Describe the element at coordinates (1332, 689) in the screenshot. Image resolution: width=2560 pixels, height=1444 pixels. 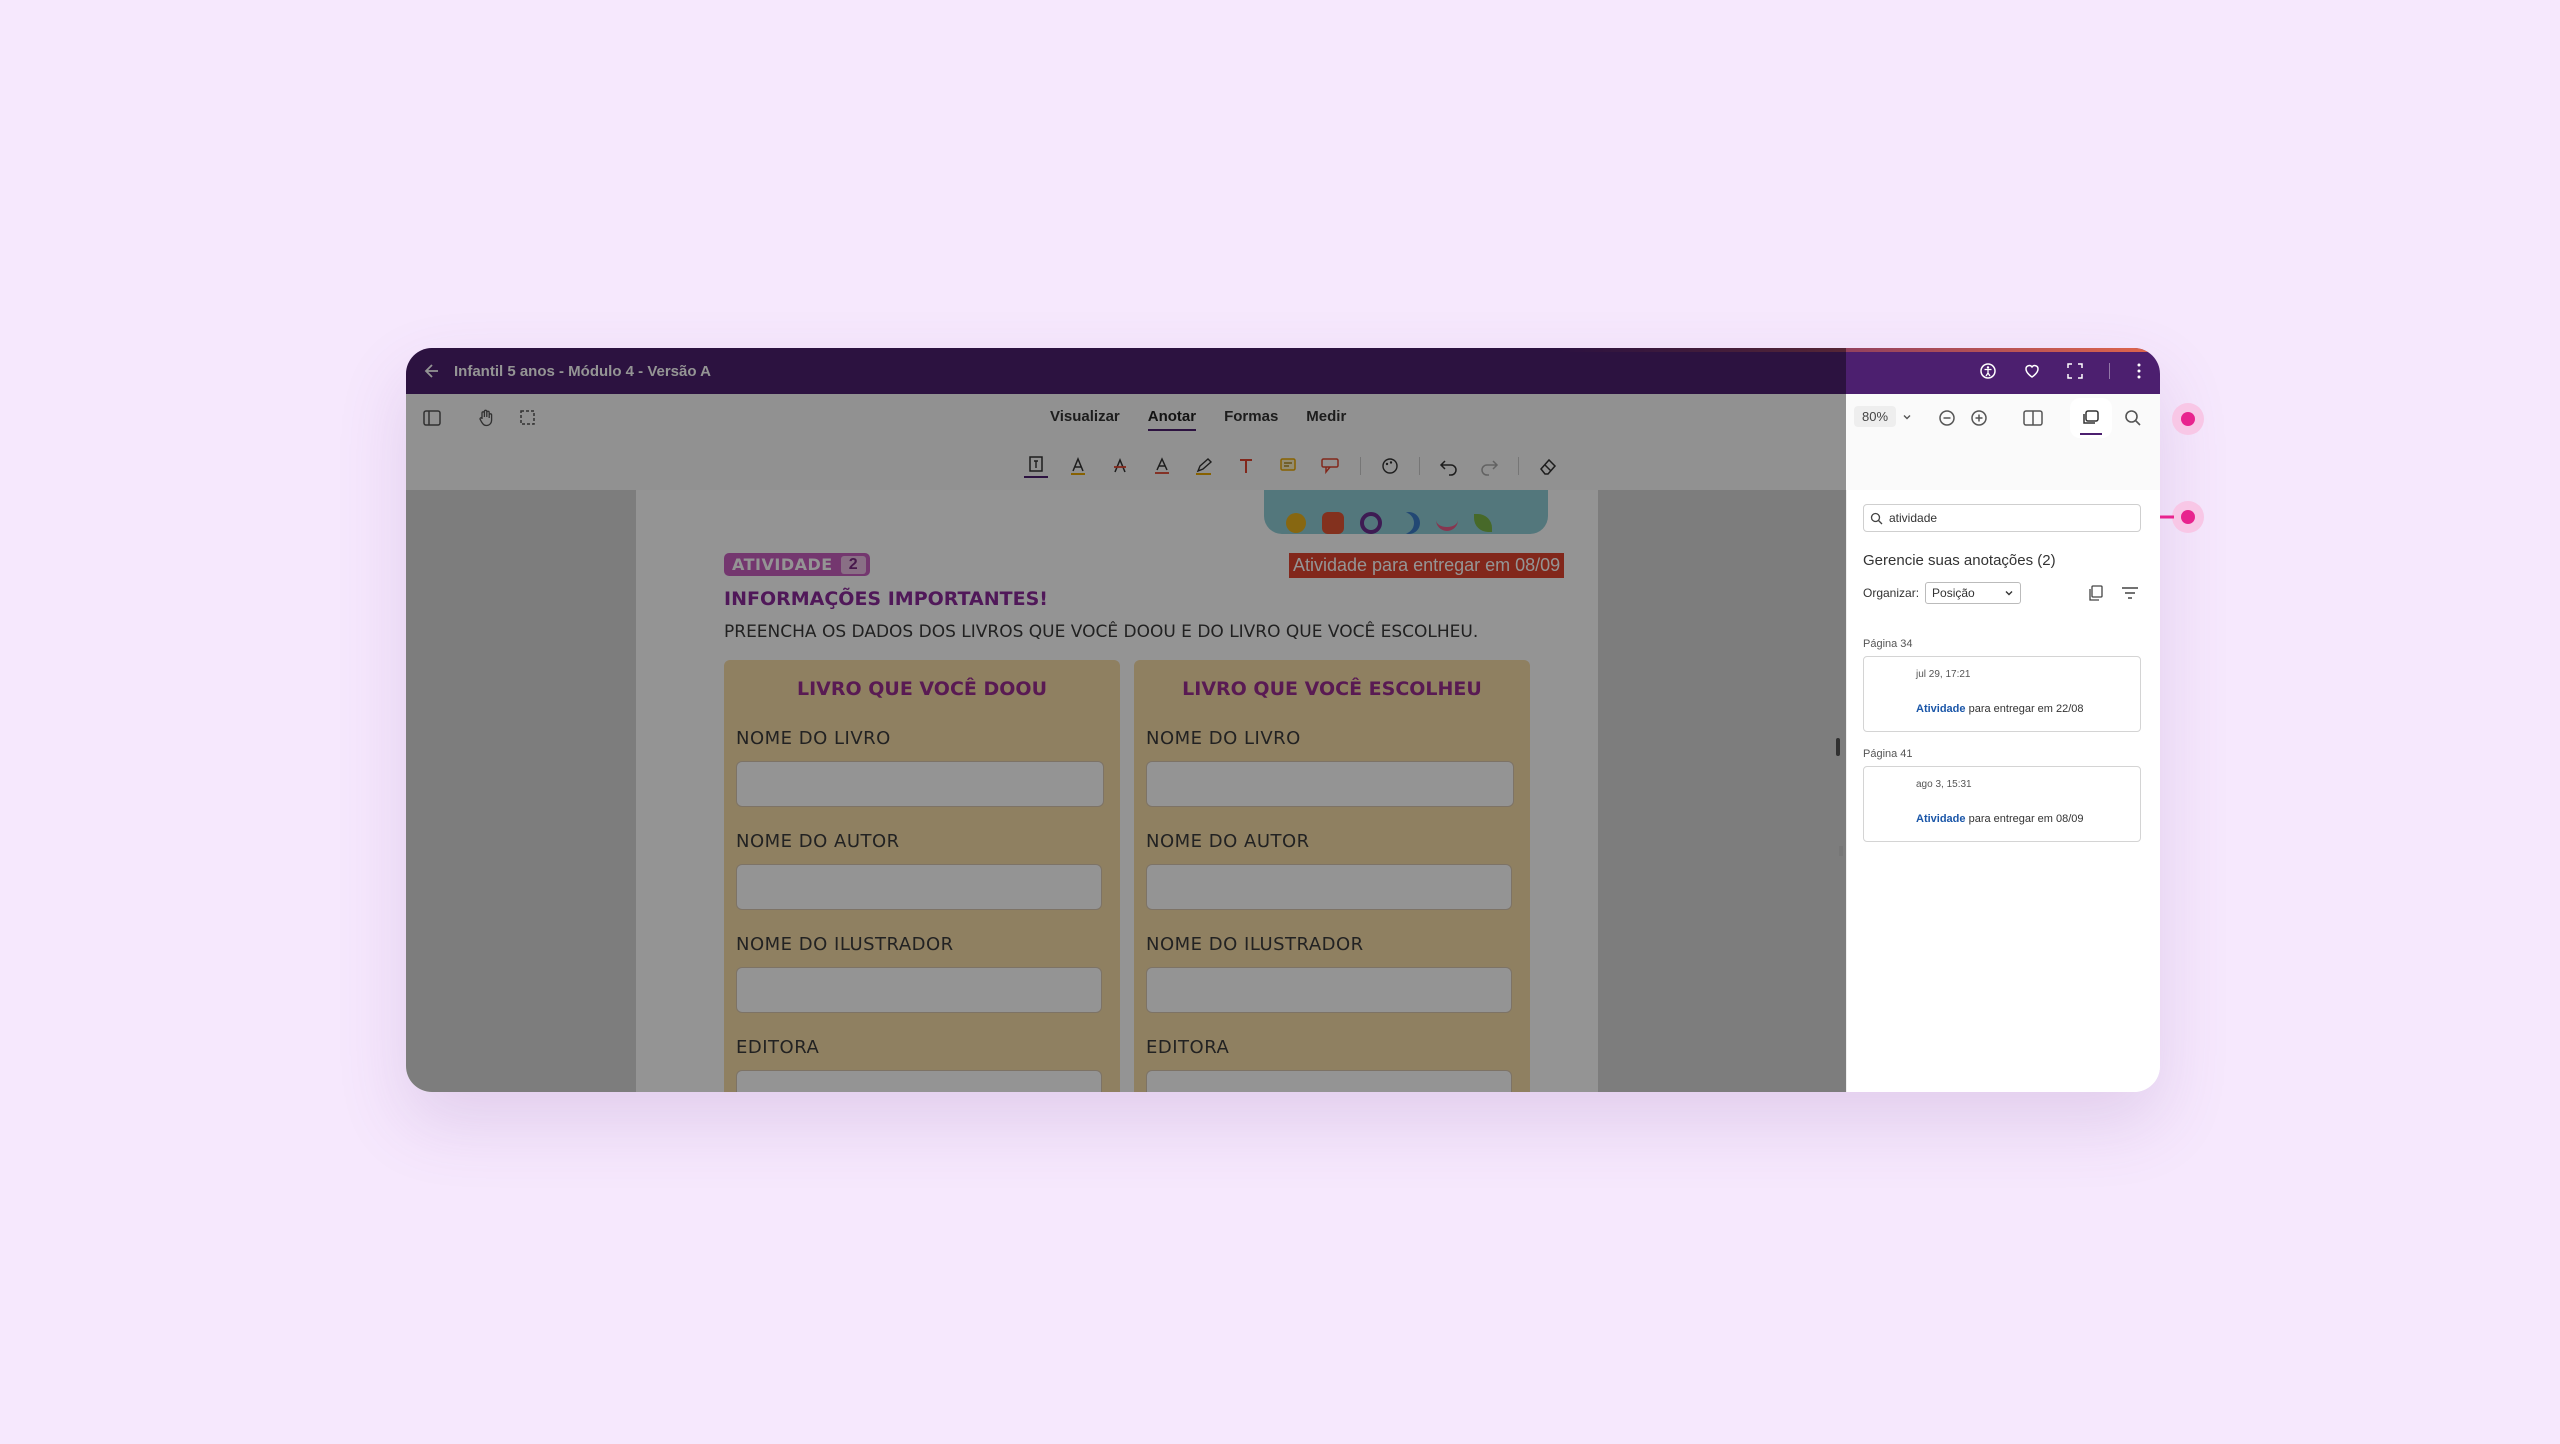
I see `card-title: LIVRO QUE VOCÊ ESCOLHEU` at that location.